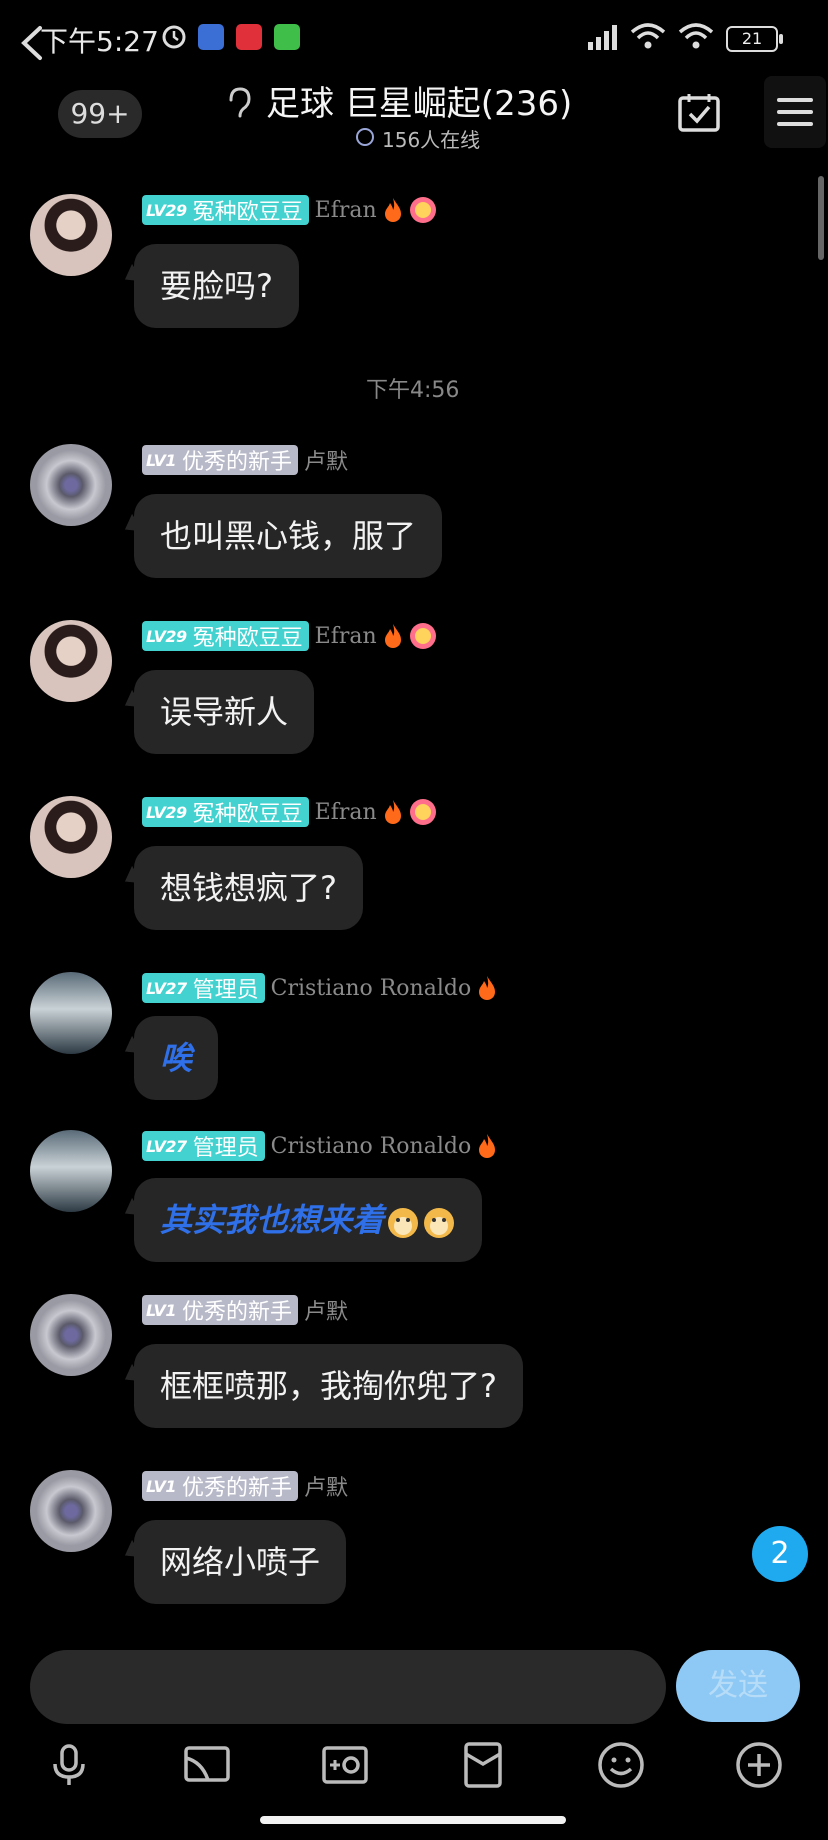  I want to click on message-bubble: 想钱想疯了?, so click(248, 888).